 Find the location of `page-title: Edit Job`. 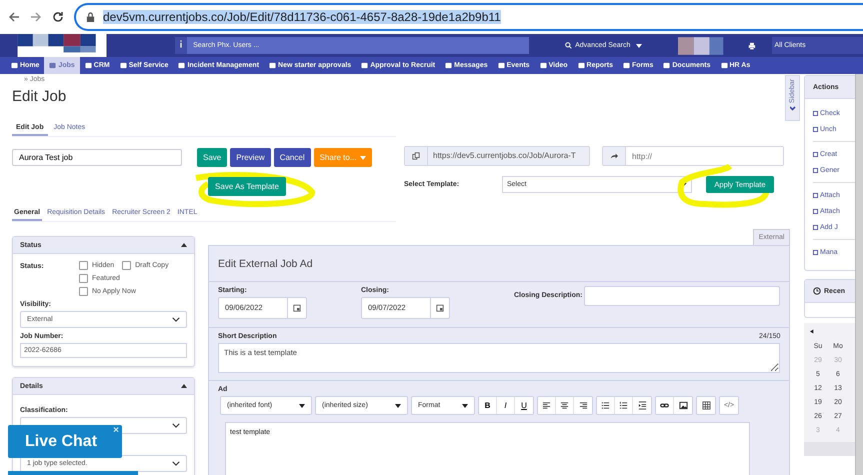

page-title: Edit Job is located at coordinates (40, 97).